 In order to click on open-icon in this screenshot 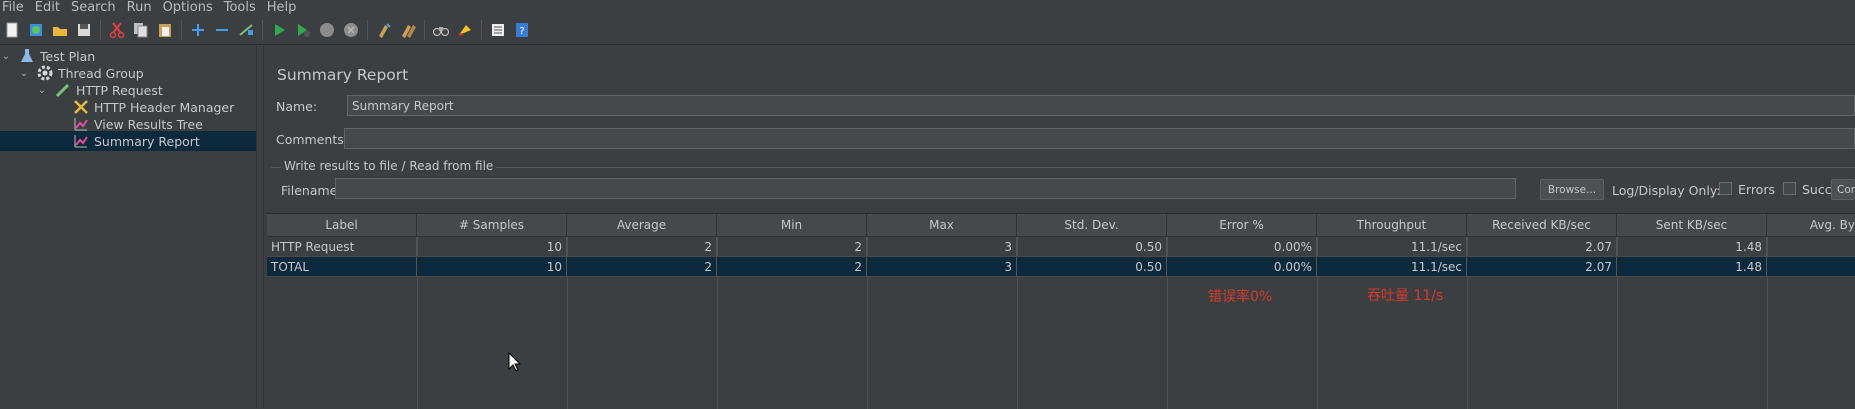, I will do `click(60, 30)`.